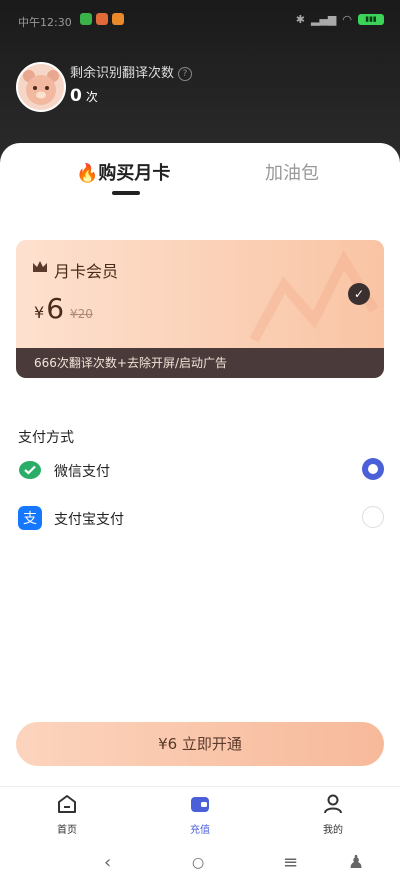 Image resolution: width=400 pixels, height=887 pixels. I want to click on remaining-count-value: 0, so click(76, 96).